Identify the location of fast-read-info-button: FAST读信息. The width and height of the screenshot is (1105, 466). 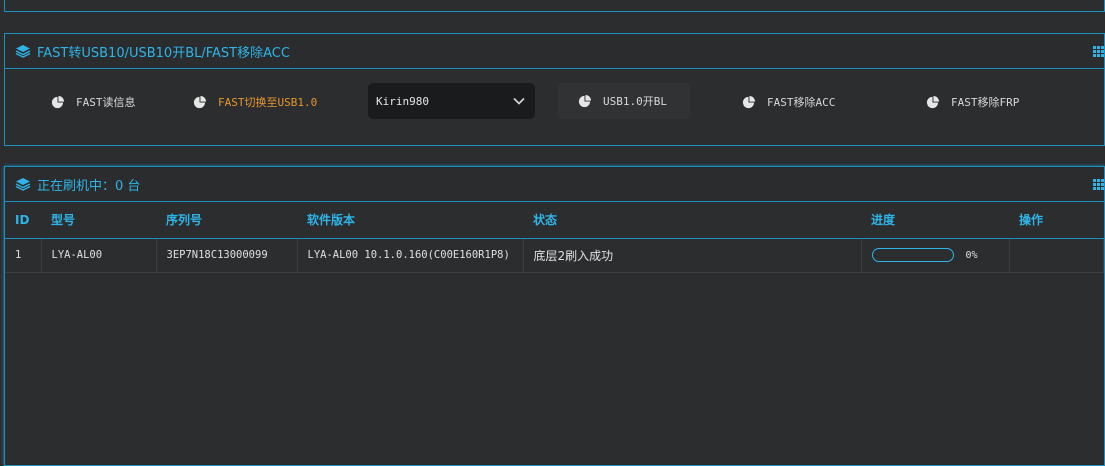
(93, 102).